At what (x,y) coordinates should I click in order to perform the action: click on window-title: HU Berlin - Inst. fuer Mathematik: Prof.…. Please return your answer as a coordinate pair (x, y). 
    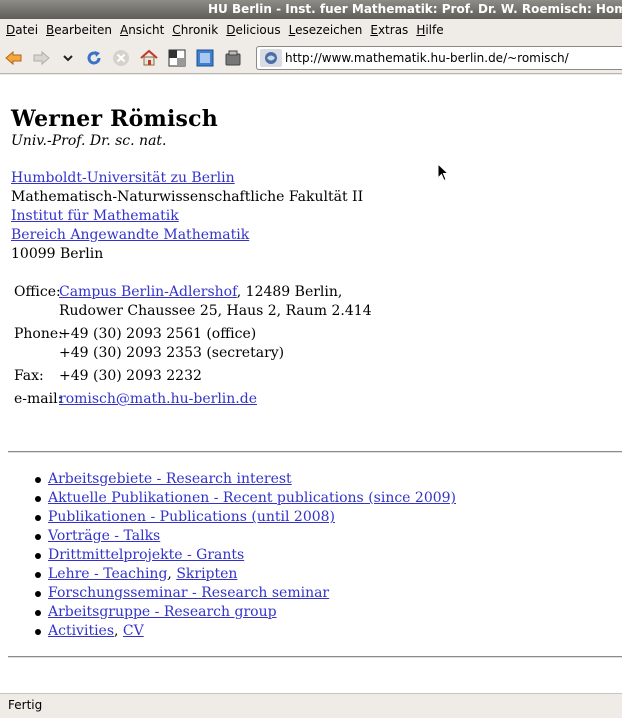
    Looking at the image, I should click on (415, 9).